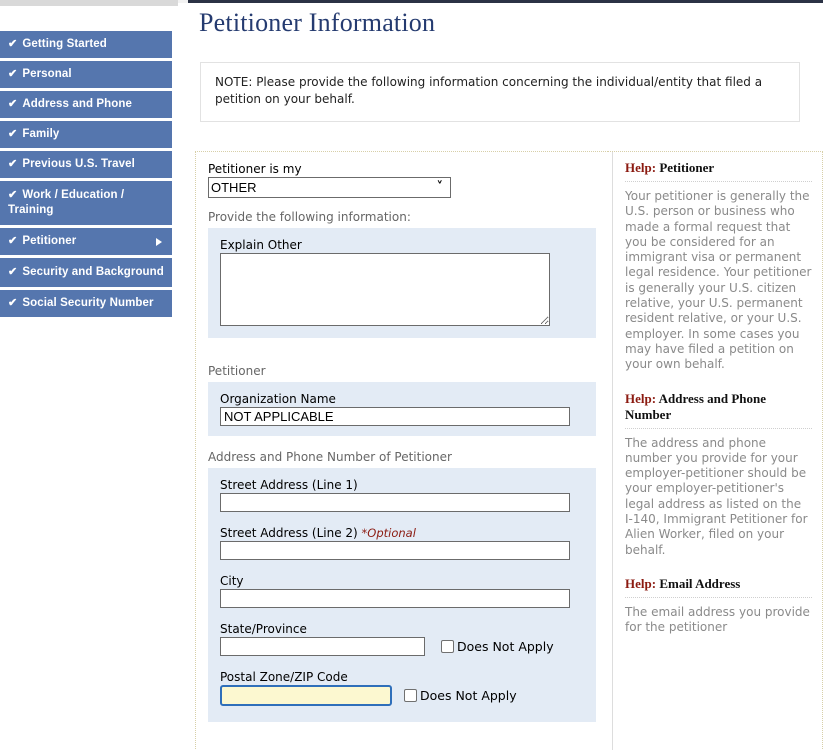  Describe the element at coordinates (687, 167) in the screenshot. I see `help-topic: Petitioner` at that location.